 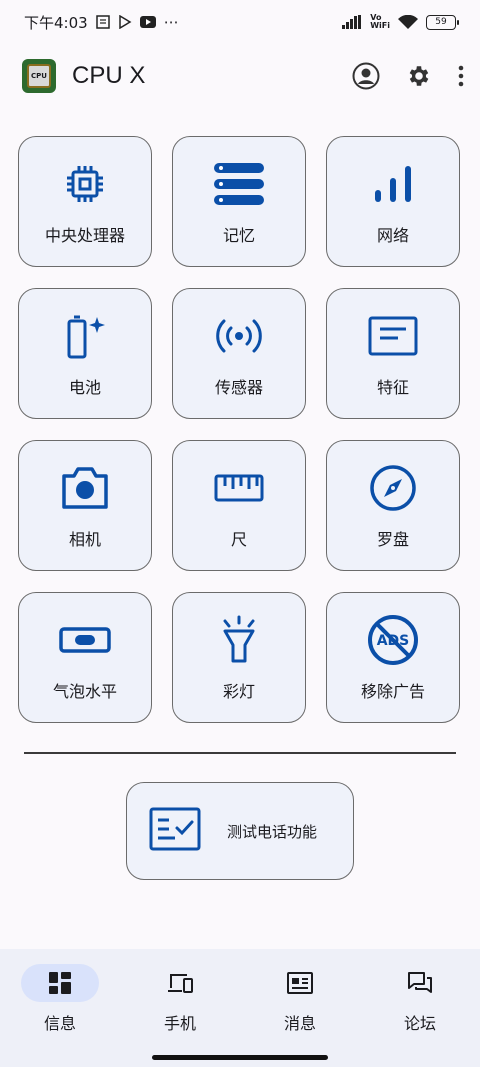 What do you see at coordinates (179, 1023) in the screenshot?
I see `nav-label: 手机` at bounding box center [179, 1023].